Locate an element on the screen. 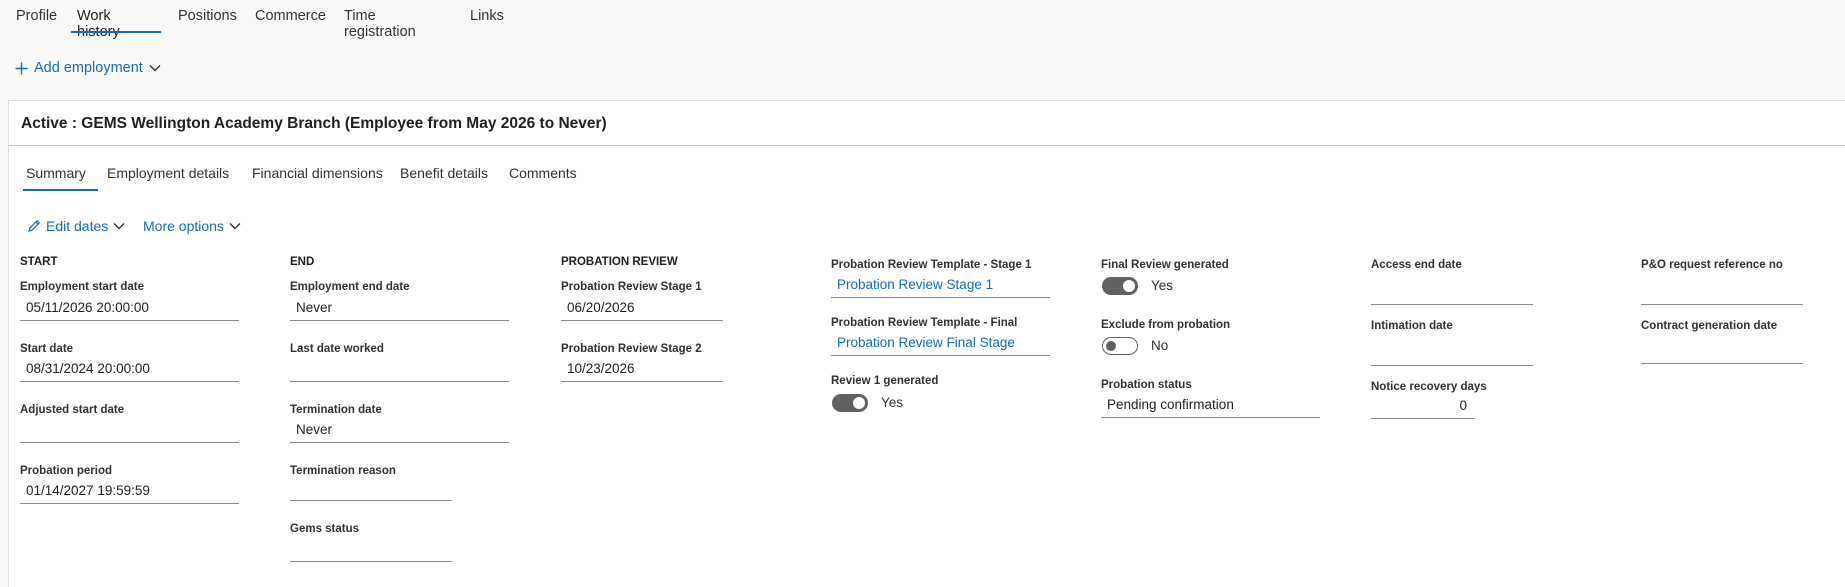  intimation-date-field is located at coordinates (1452, 353).